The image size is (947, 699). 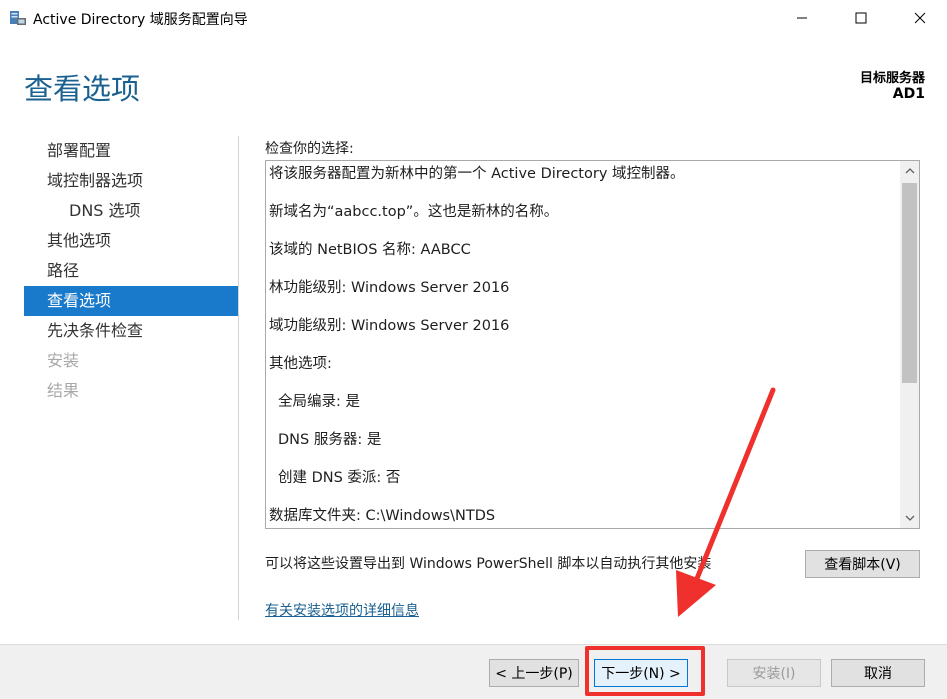 What do you see at coordinates (18, 18) in the screenshot?
I see `server-manager-icon` at bounding box center [18, 18].